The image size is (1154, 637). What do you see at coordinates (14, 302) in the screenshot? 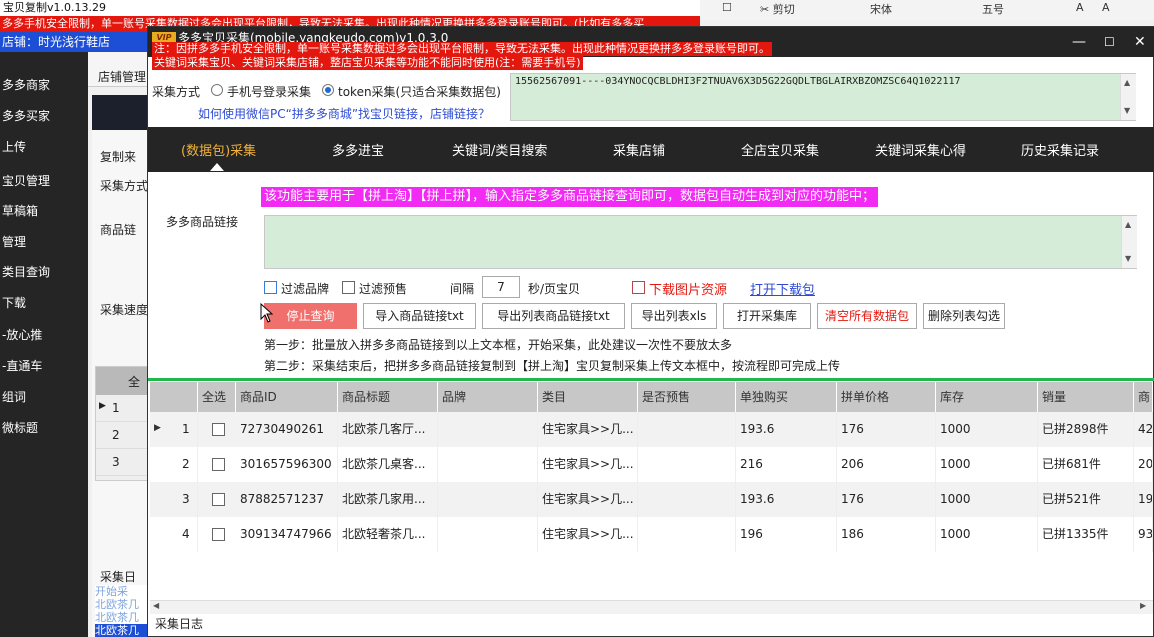
I see `bg-sidebar-item: 下载` at bounding box center [14, 302].